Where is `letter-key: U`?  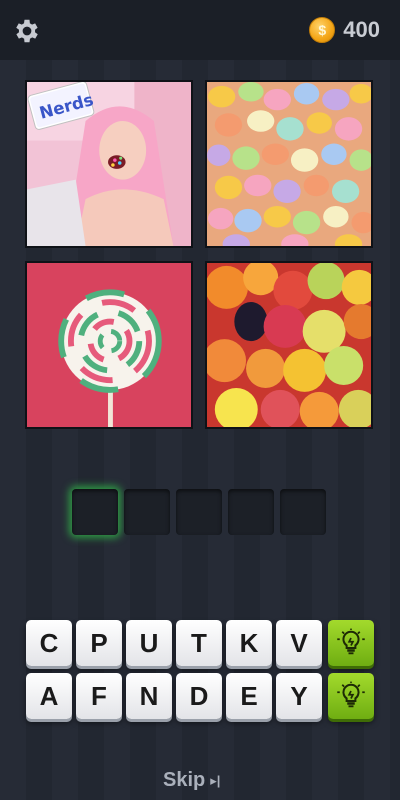
letter-key: U is located at coordinates (149, 643).